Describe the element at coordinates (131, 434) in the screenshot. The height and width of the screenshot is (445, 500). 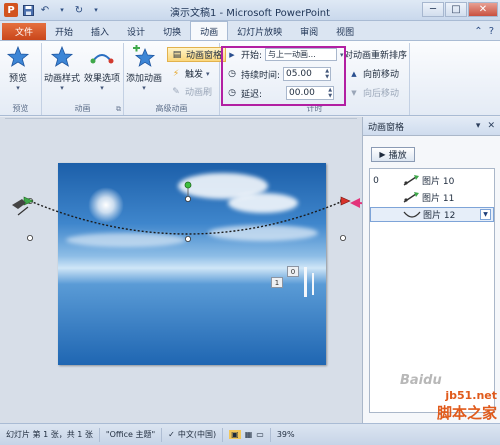
I see `theme-name: "Office 主题"` at that location.